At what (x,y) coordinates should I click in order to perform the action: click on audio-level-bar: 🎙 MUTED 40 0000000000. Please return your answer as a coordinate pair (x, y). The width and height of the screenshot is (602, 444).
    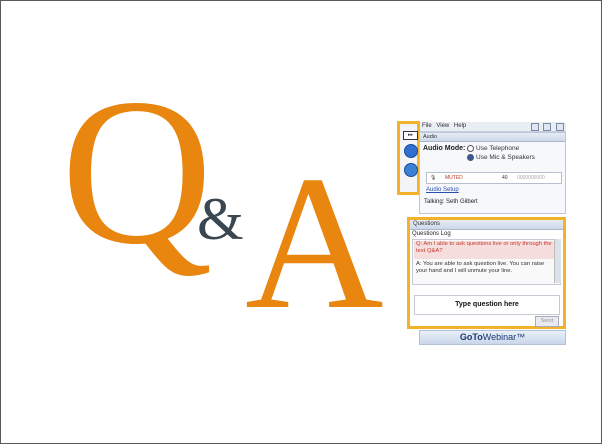
    Looking at the image, I should click on (494, 178).